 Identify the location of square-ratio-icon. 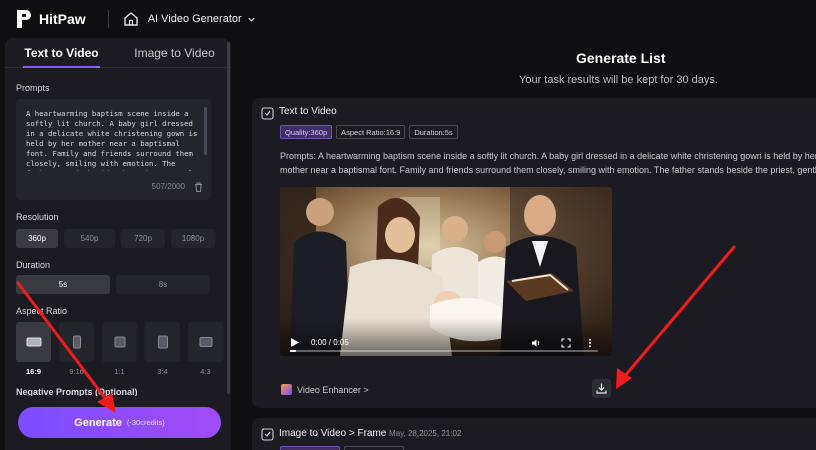
(119, 342).